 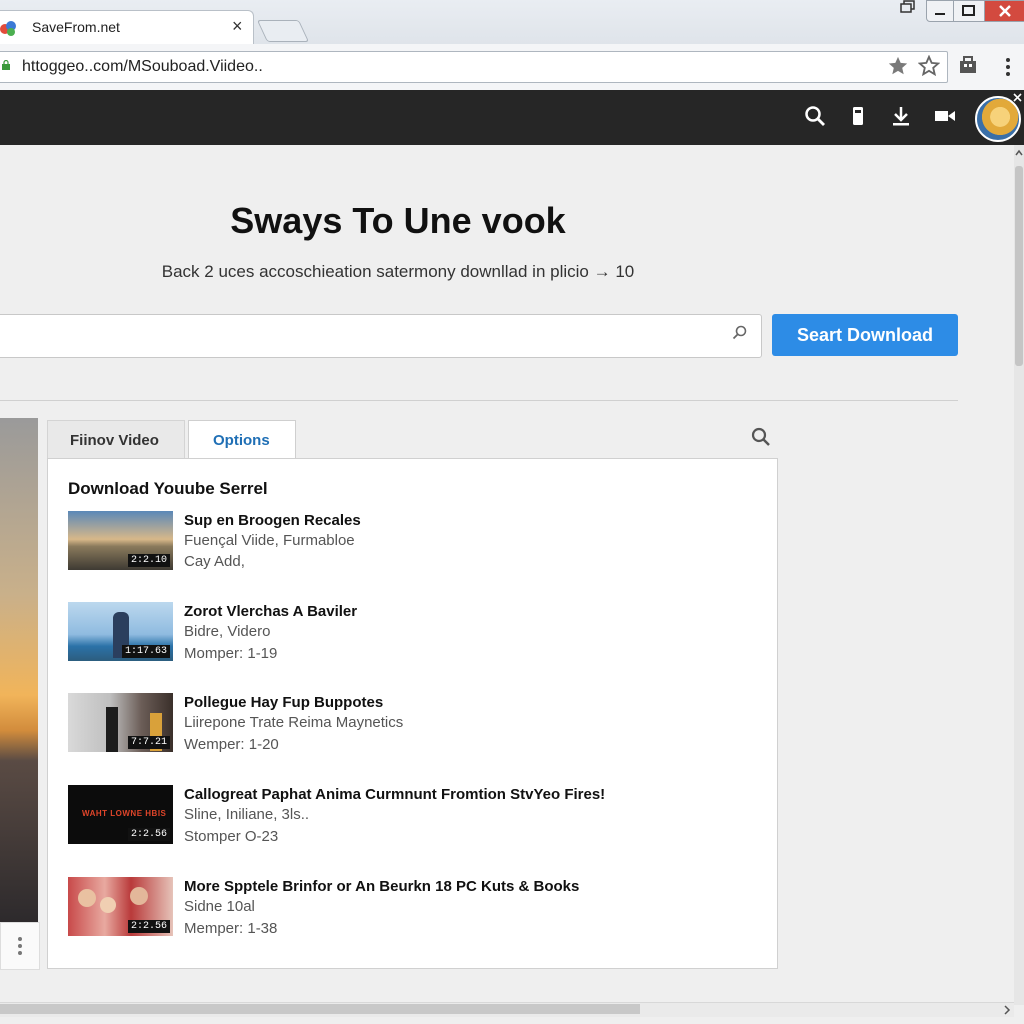 I want to click on close-icon, so click(x=1005, y=11).